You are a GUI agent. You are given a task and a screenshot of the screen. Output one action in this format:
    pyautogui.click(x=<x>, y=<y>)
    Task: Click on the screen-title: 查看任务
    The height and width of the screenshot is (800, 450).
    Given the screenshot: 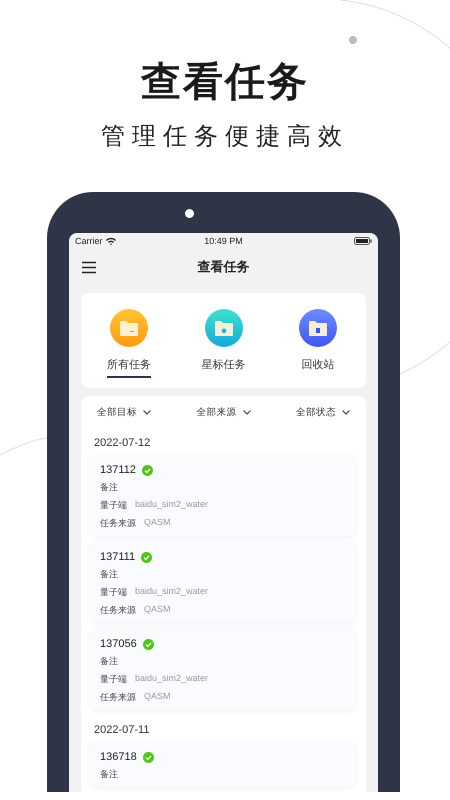 What is the action you would take?
    pyautogui.click(x=223, y=267)
    